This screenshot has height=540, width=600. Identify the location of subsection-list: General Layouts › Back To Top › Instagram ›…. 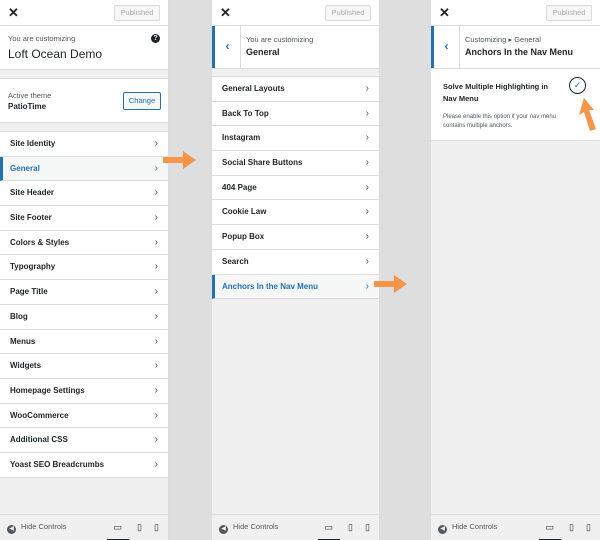
(295, 188).